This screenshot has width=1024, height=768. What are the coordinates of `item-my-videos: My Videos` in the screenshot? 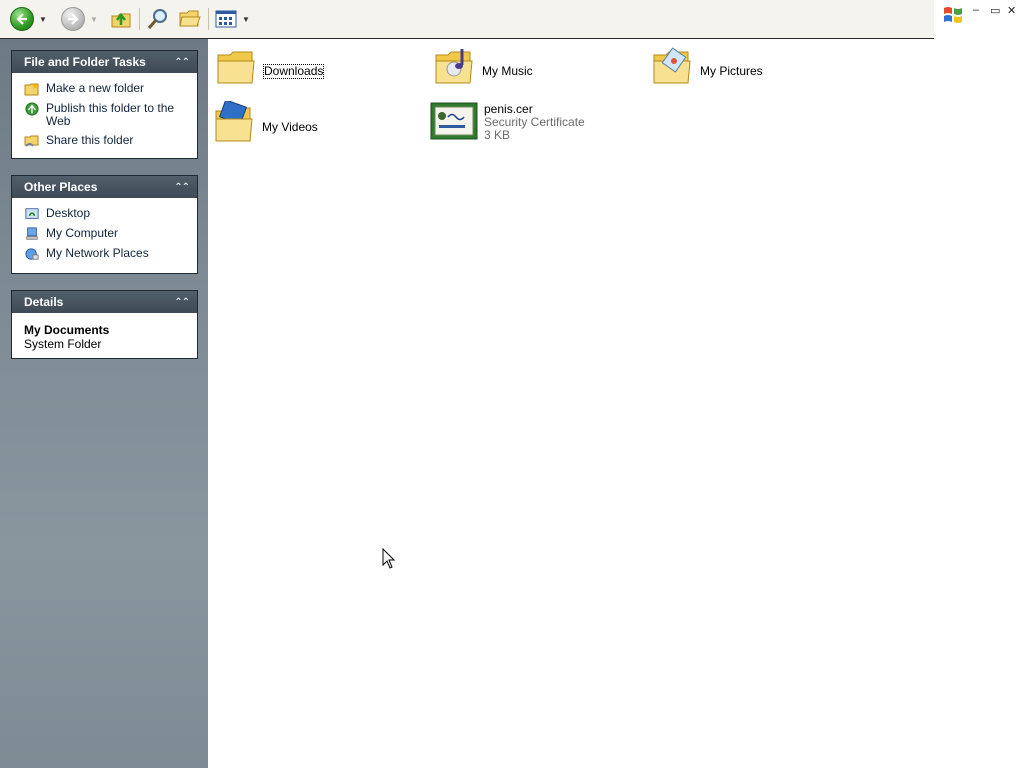 It's located at (265, 123).